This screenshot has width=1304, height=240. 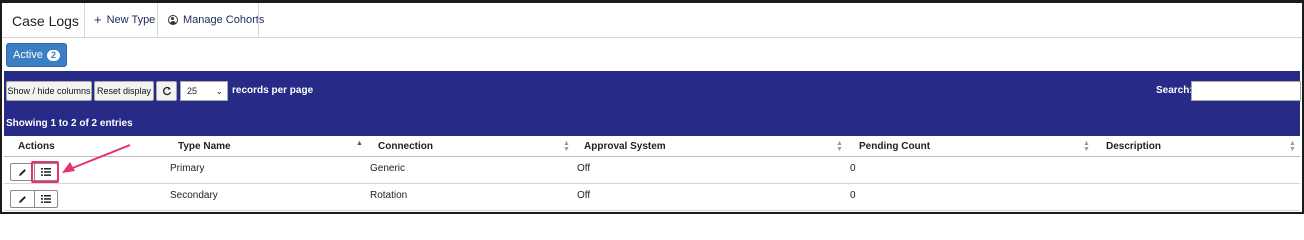 What do you see at coordinates (45, 21) in the screenshot?
I see `page-title: Case Logs` at bounding box center [45, 21].